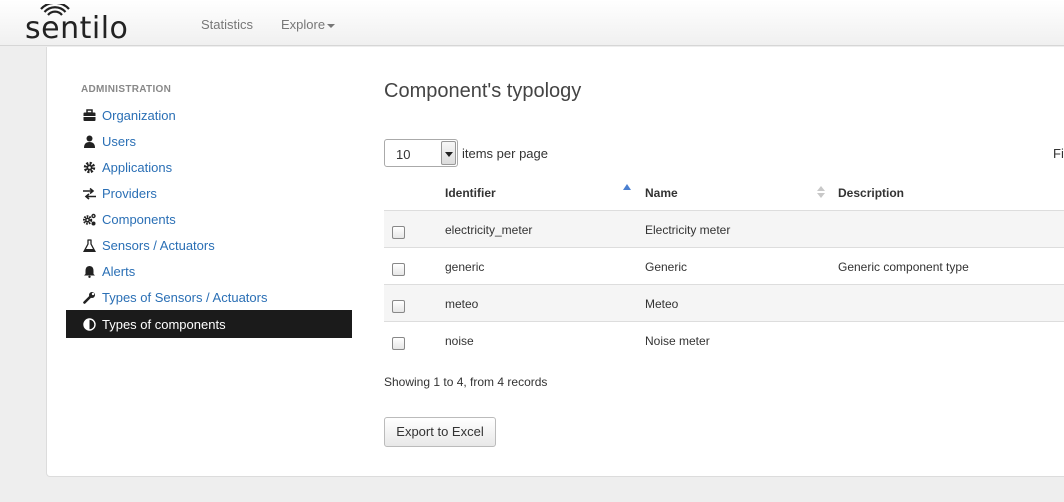 This screenshot has height=502, width=1064. What do you see at coordinates (119, 271) in the screenshot?
I see `sidebar-item-label: Alerts` at bounding box center [119, 271].